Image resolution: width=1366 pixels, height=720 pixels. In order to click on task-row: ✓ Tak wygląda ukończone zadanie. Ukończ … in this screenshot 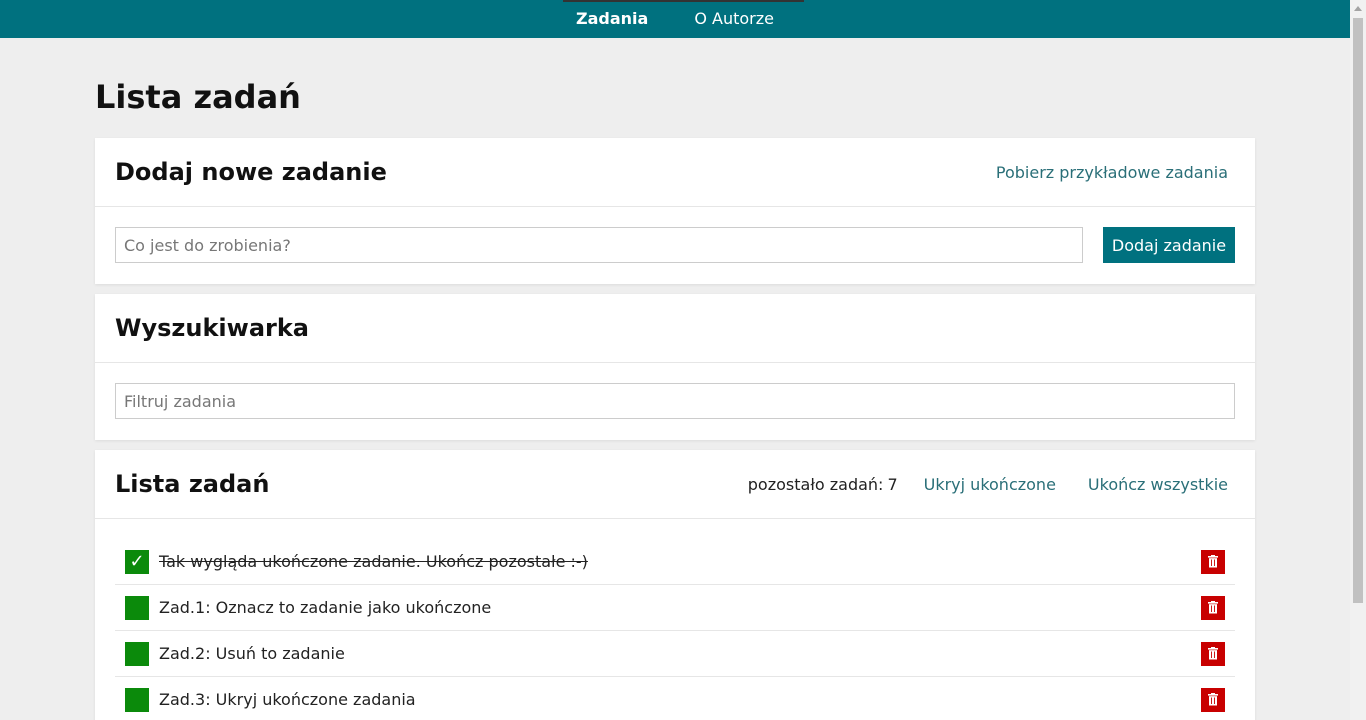, I will do `click(675, 562)`.